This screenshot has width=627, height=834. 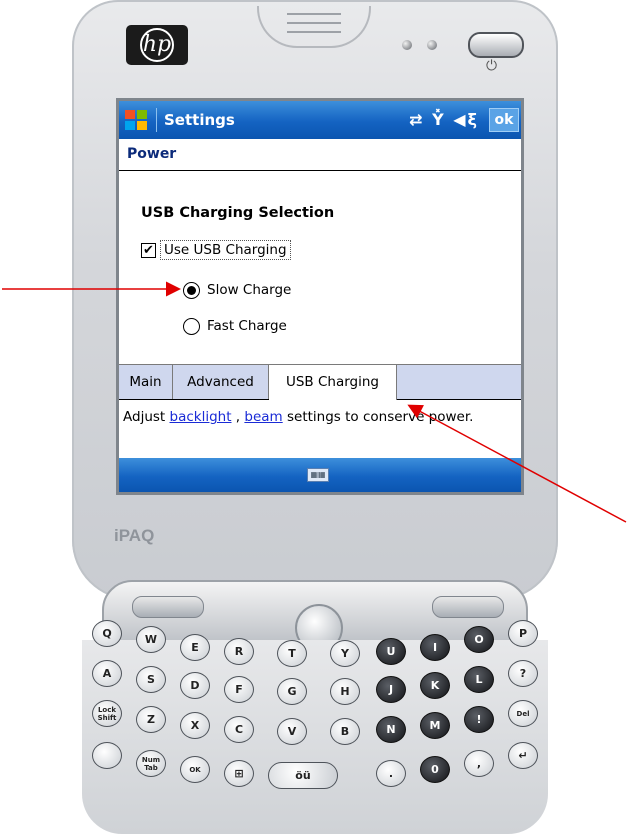 I want to click on call-button, so click(x=168, y=607).